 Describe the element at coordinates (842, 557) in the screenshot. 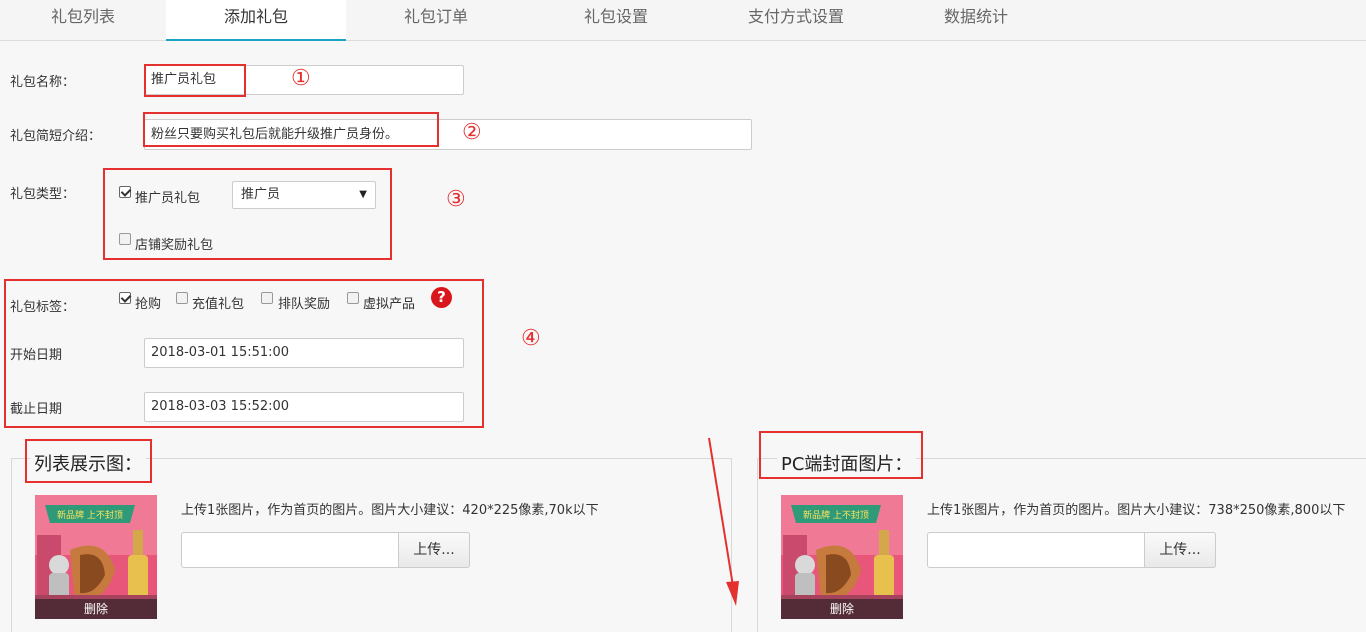

I see `pc-image-thumbnail: 新品牌 上不封顶 删除` at that location.